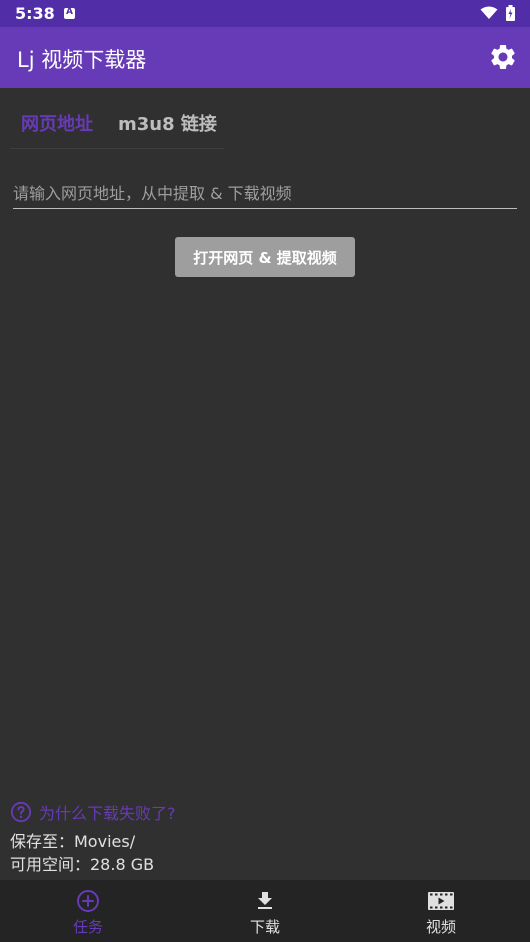 The width and height of the screenshot is (530, 942). I want to click on app-bar: Lj 视频下载器, so click(265, 57).